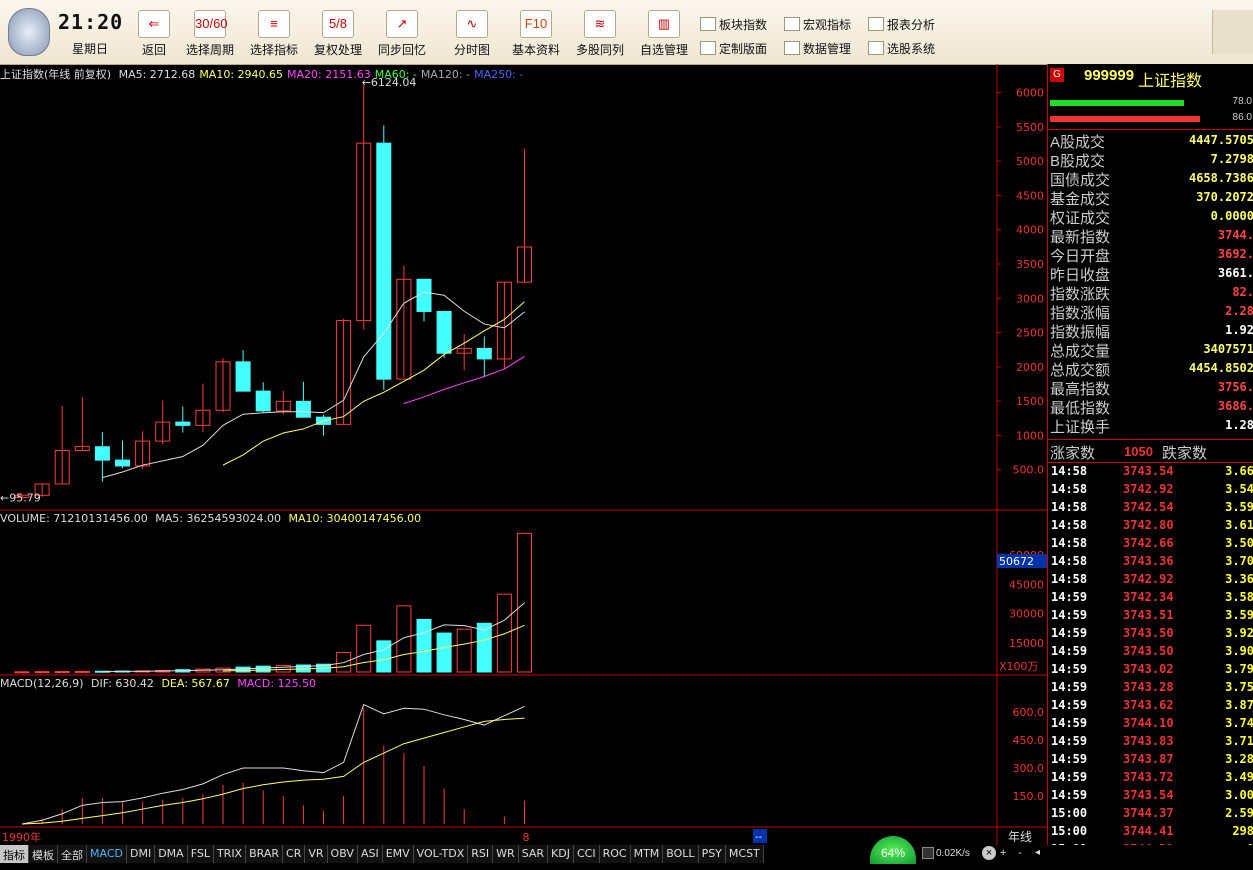 The image size is (1253, 870). What do you see at coordinates (1150, 545) in the screenshot?
I see `tick-row: 14:58 3742.66 3.50` at bounding box center [1150, 545].